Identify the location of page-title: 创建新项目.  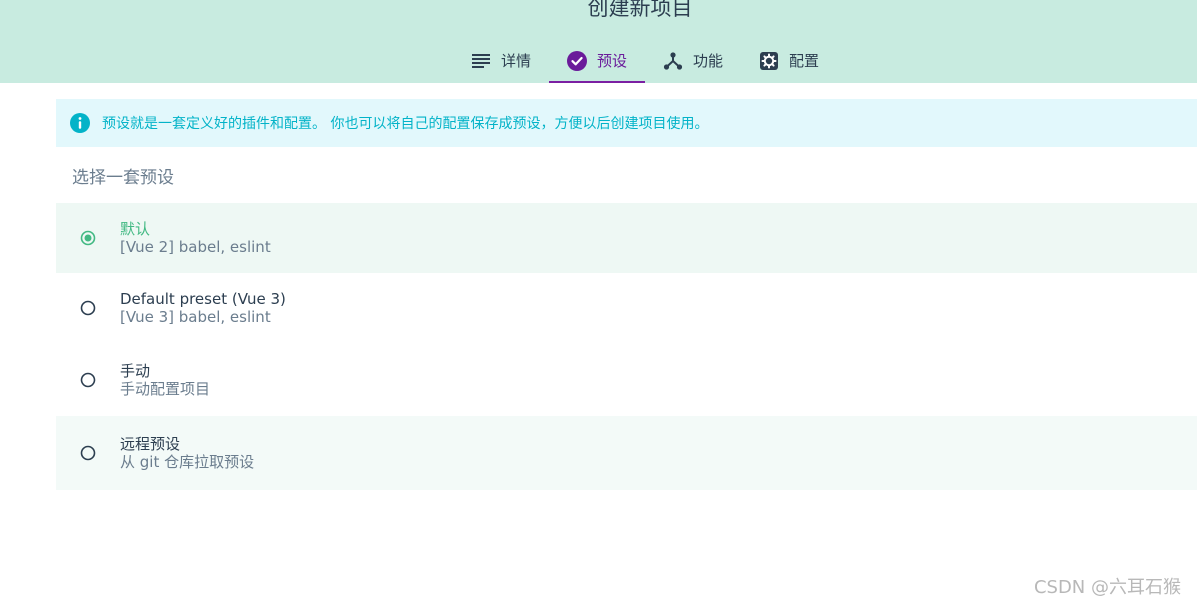
(640, 10).